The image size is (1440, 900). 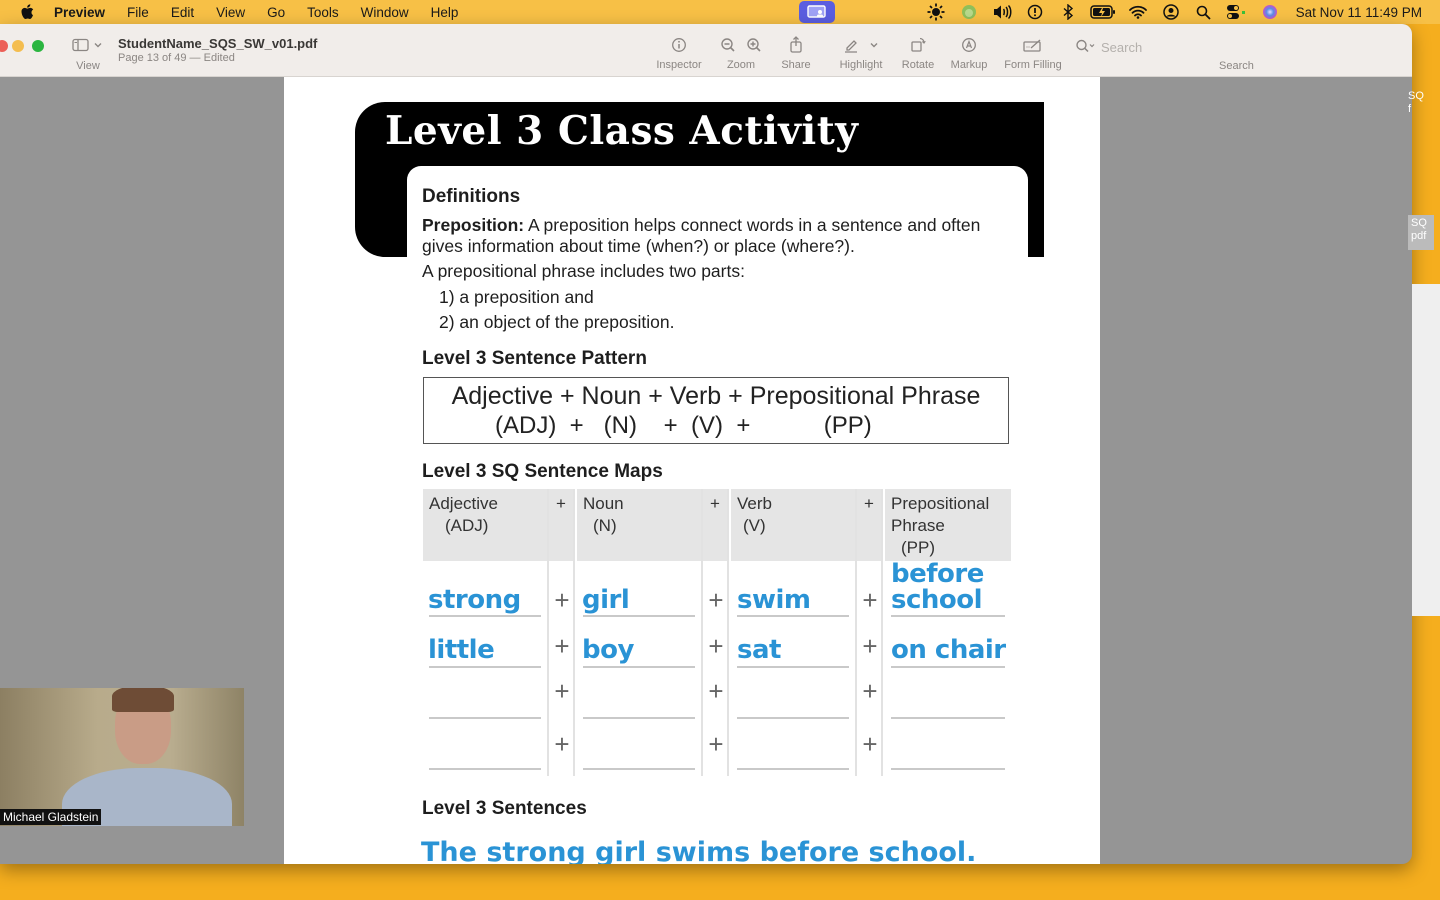 What do you see at coordinates (1150, 47) in the screenshot?
I see `search-field: Search` at bounding box center [1150, 47].